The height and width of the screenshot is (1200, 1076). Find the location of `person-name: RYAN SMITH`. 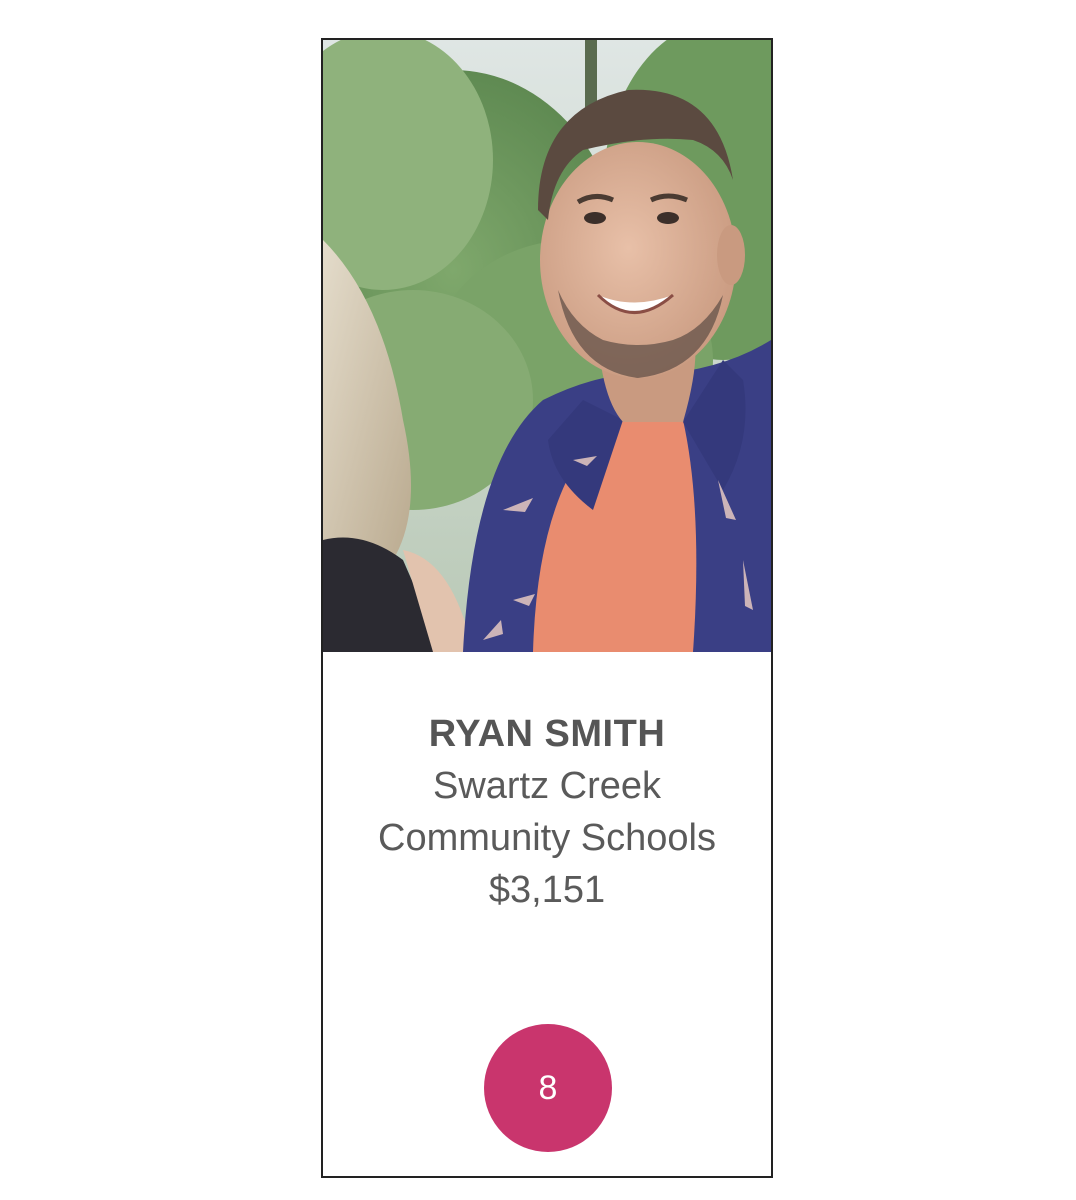

person-name: RYAN SMITH is located at coordinates (547, 734).